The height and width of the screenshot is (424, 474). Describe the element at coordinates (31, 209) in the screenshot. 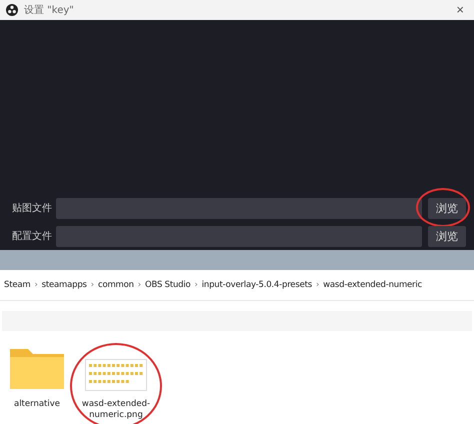

I see `field-label: 贴图文件` at that location.